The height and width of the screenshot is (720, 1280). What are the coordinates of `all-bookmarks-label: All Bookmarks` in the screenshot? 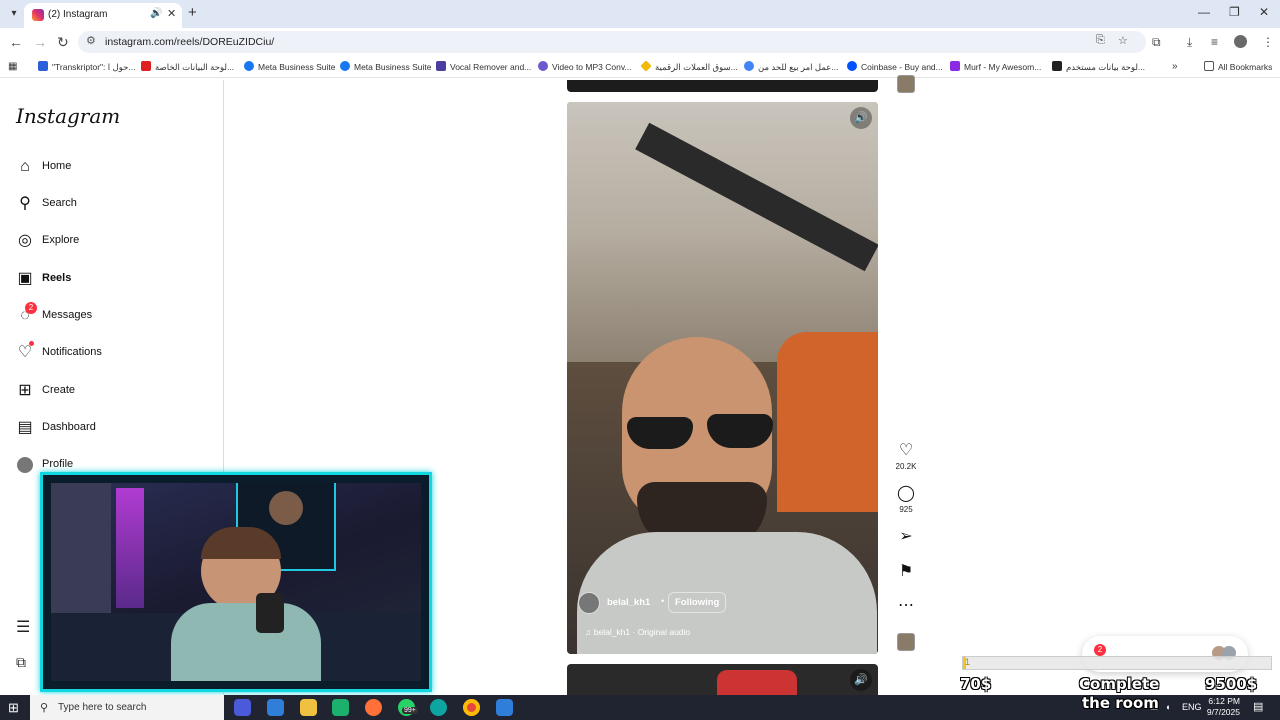 It's located at (1245, 67).